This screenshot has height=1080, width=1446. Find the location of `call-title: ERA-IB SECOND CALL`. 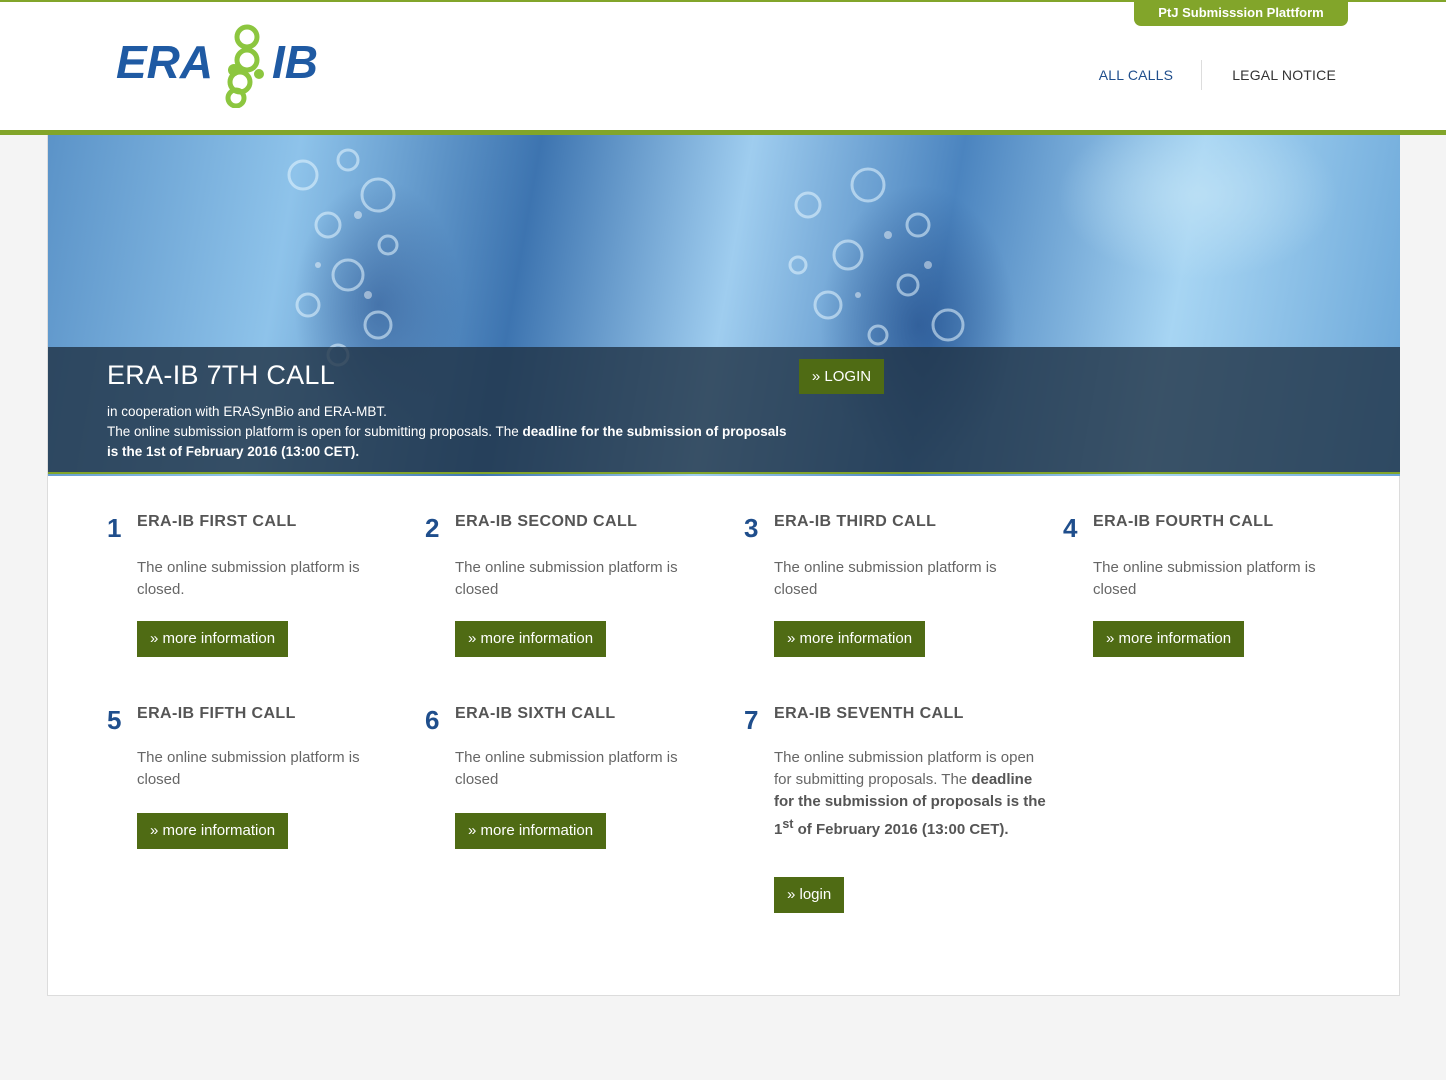

call-title: ERA-IB SECOND CALL is located at coordinates (546, 521).